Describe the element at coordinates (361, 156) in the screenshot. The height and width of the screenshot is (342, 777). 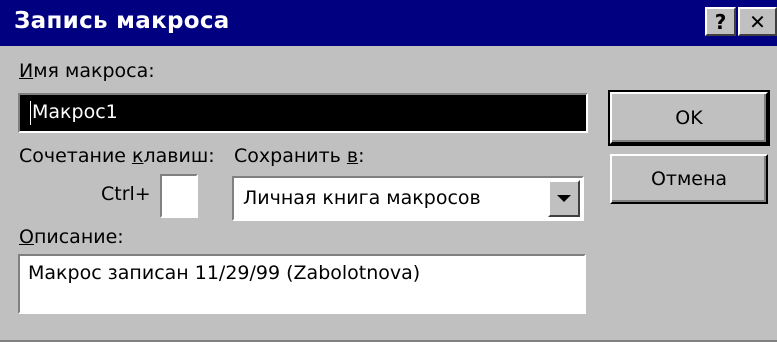
I see `store-in-label-post: :` at that location.